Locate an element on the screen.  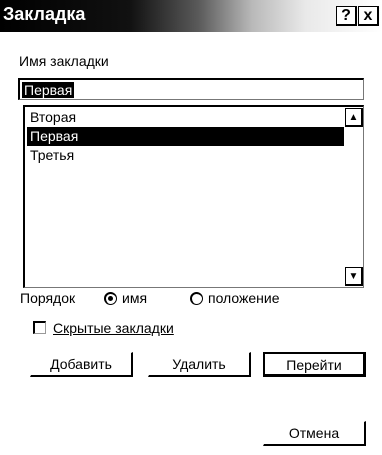
bookmark-name-input: Первая is located at coordinates (191, 89).